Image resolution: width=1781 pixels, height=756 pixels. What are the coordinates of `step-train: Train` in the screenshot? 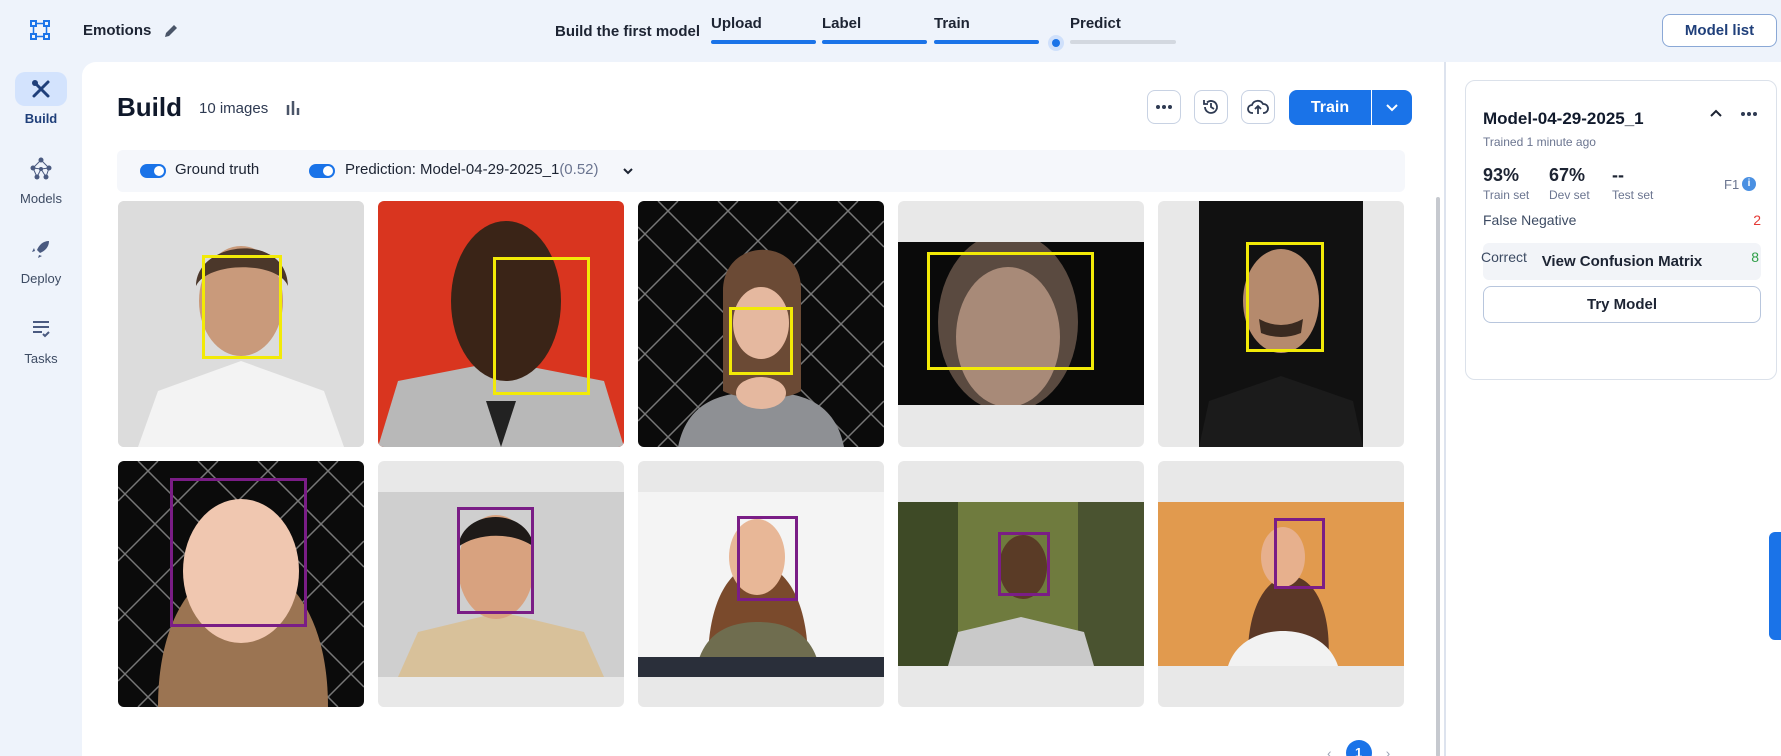 It's located at (986, 29).